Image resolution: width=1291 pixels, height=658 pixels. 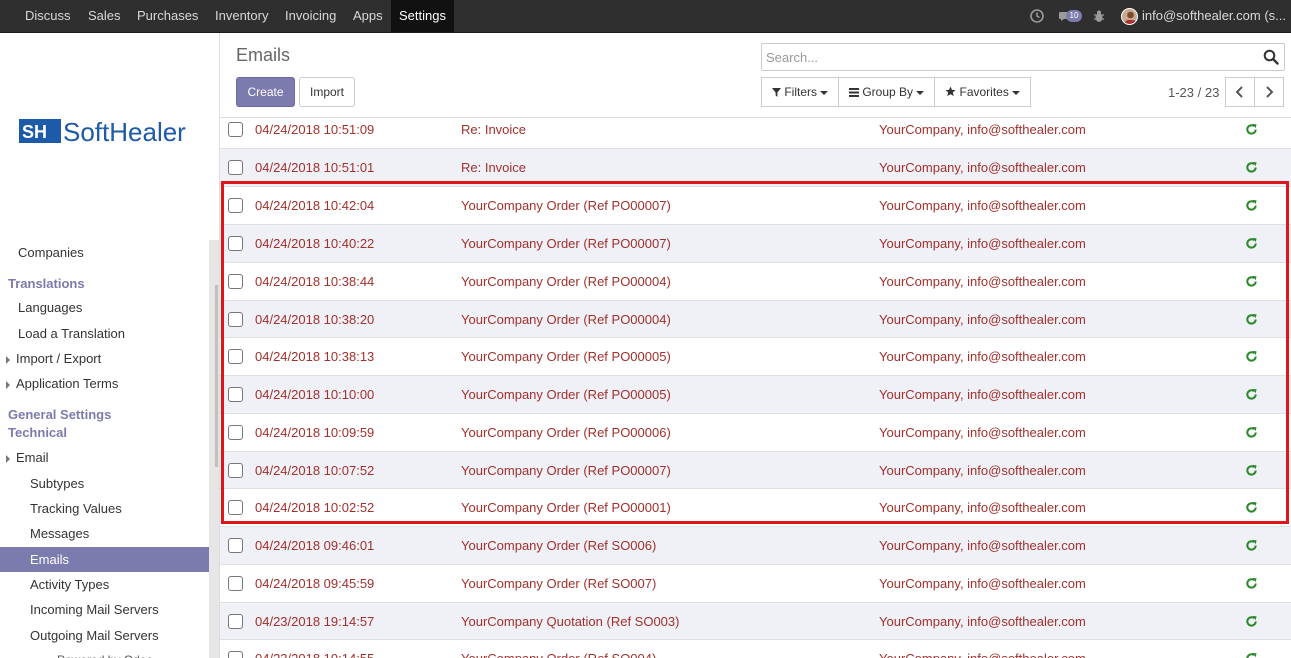 What do you see at coordinates (566, 243) in the screenshot?
I see `email-subject: YourCompany Order (Ref PO00007)` at bounding box center [566, 243].